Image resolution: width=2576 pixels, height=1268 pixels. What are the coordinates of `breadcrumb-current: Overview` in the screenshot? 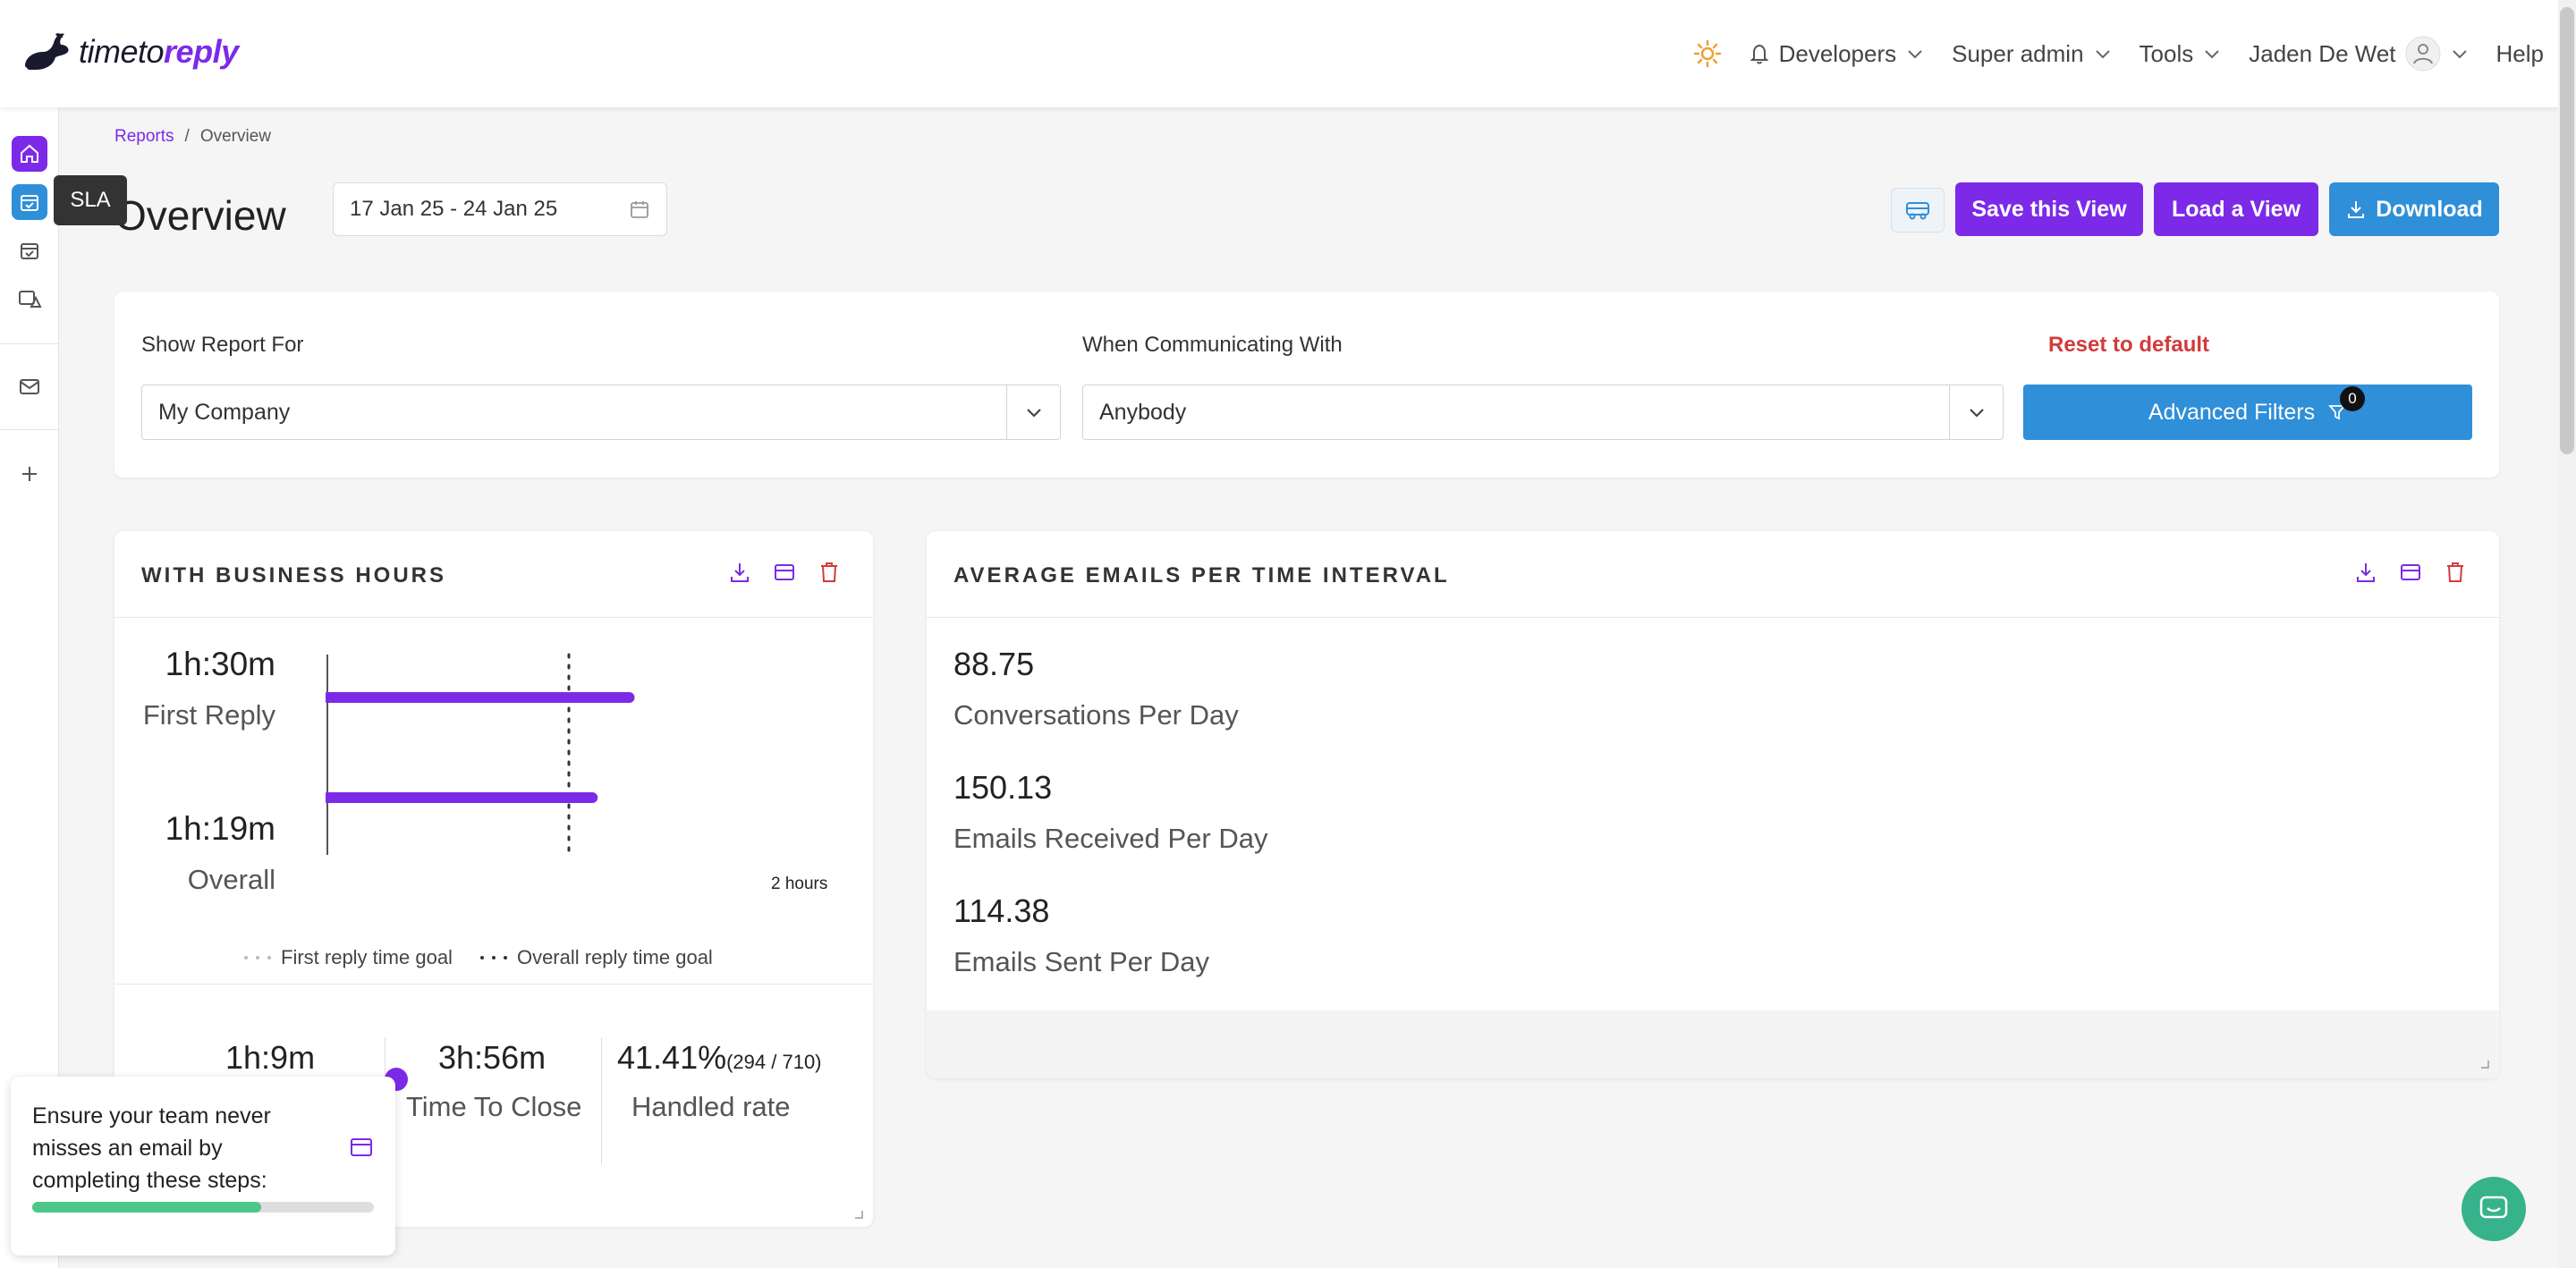 It's located at (235, 136).